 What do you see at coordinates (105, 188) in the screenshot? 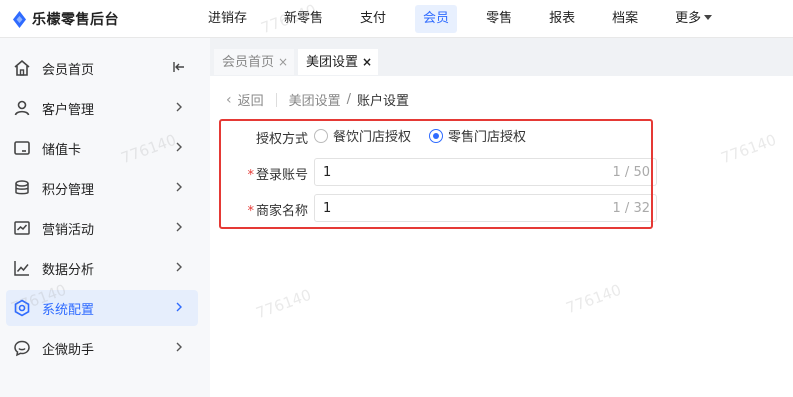
I see `sidebar-item-points: 积分管理` at bounding box center [105, 188].